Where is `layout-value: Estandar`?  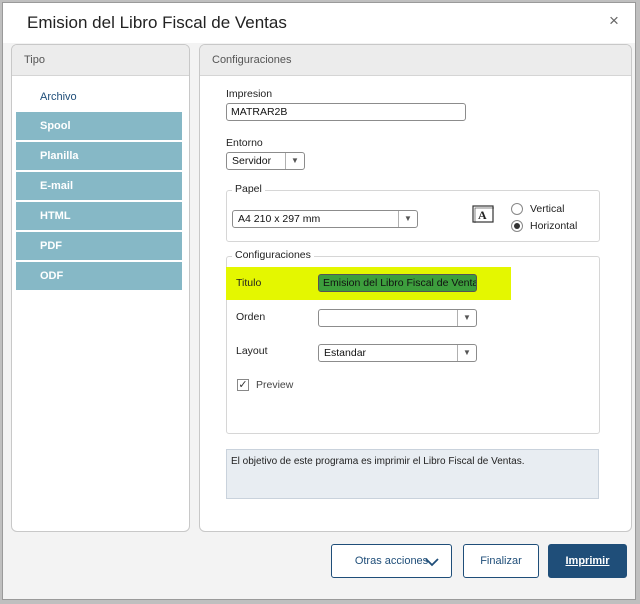 layout-value: Estandar is located at coordinates (345, 353).